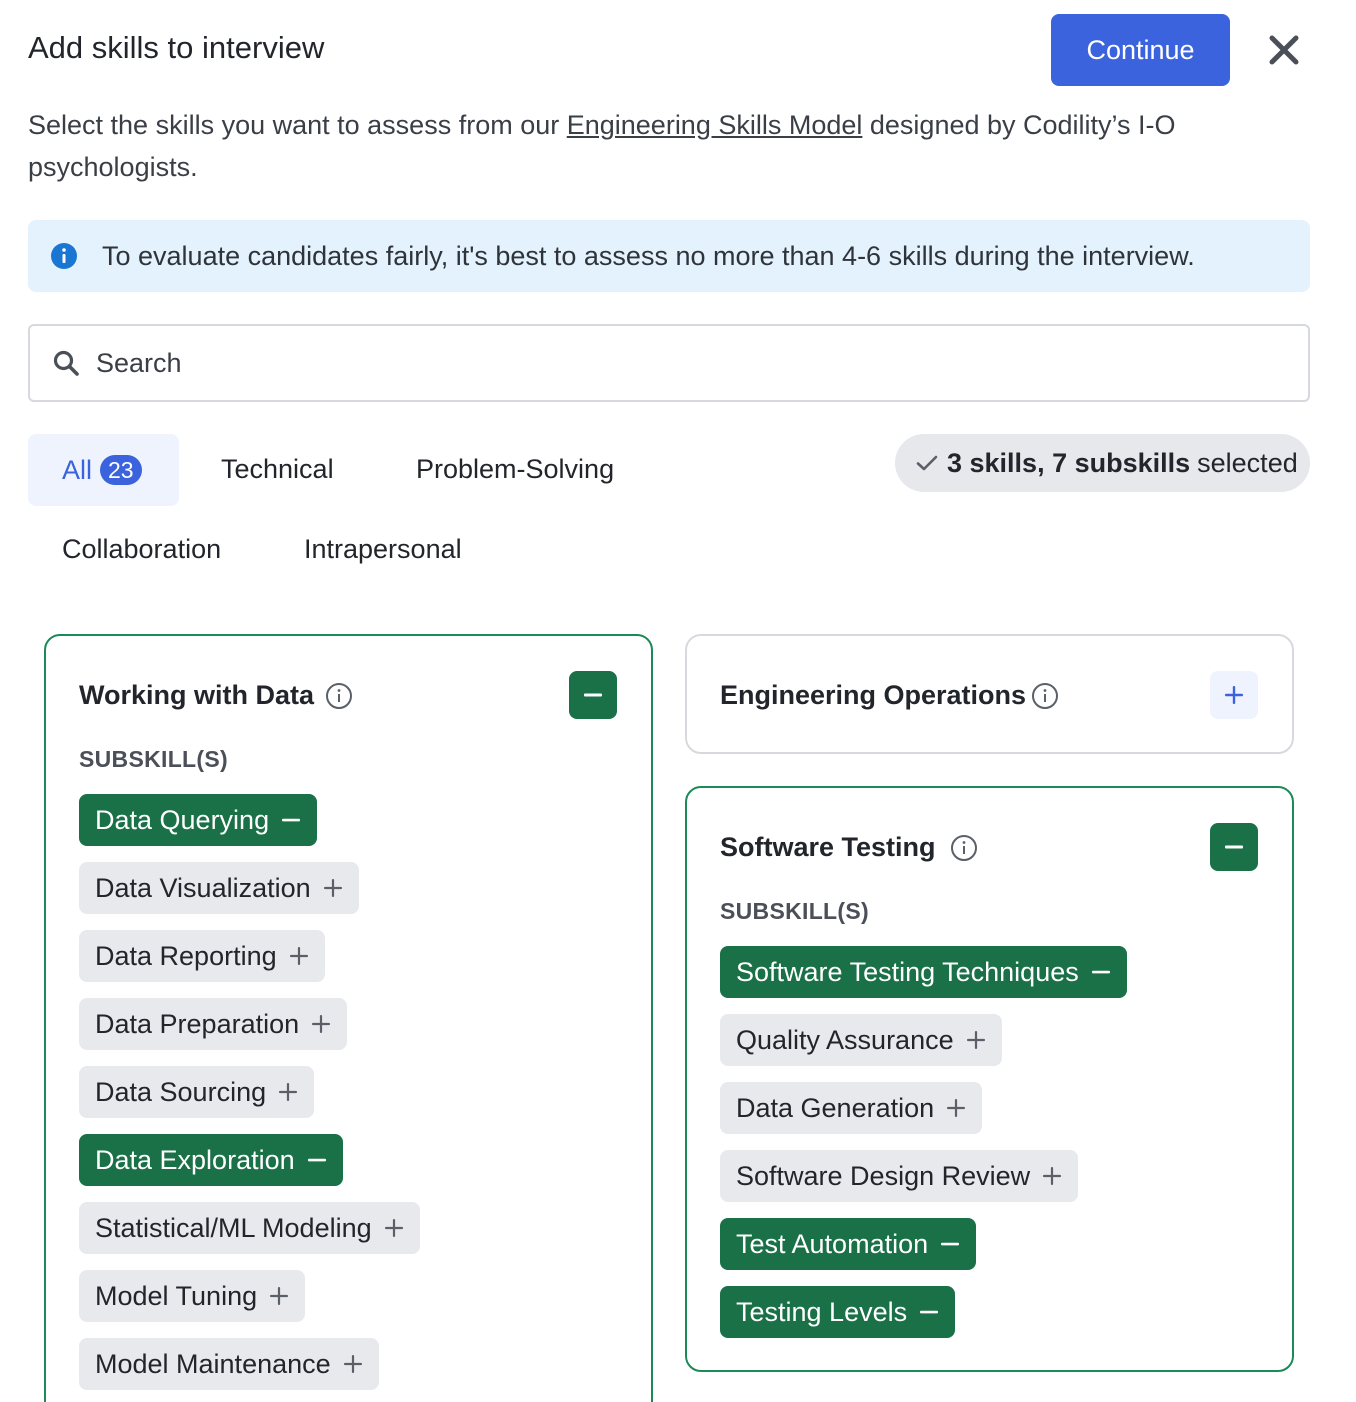 Image resolution: width=1356 pixels, height=1402 pixels. Describe the element at coordinates (715, 125) in the screenshot. I see `engineering-skills-model-link: Engineering Skills Model` at that location.